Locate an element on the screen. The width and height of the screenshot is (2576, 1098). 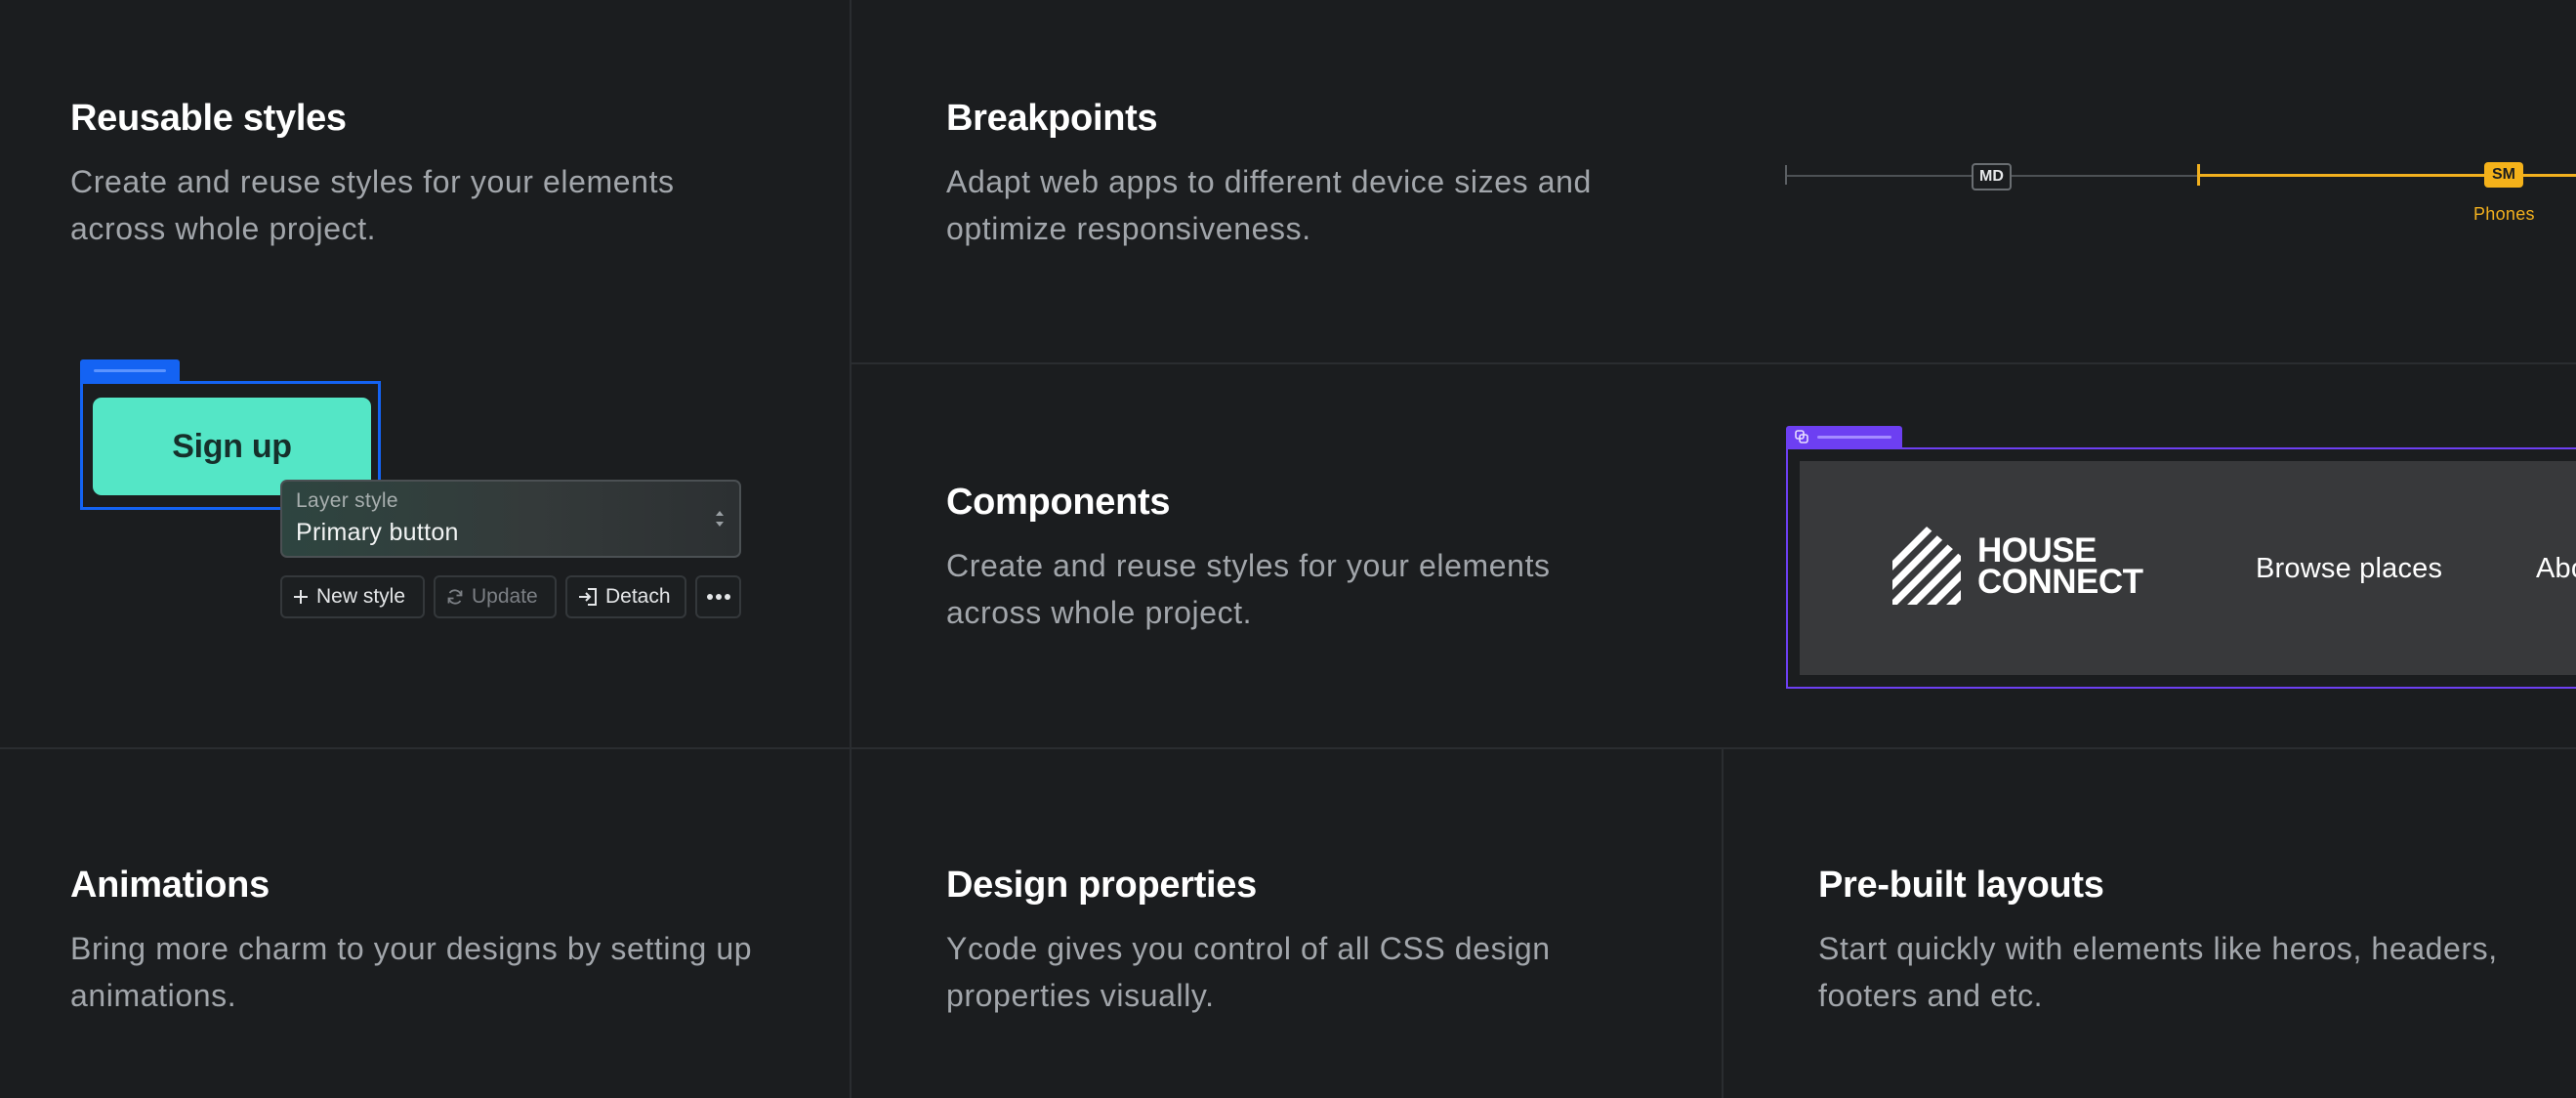
more-dots-icon is located at coordinates (718, 597).